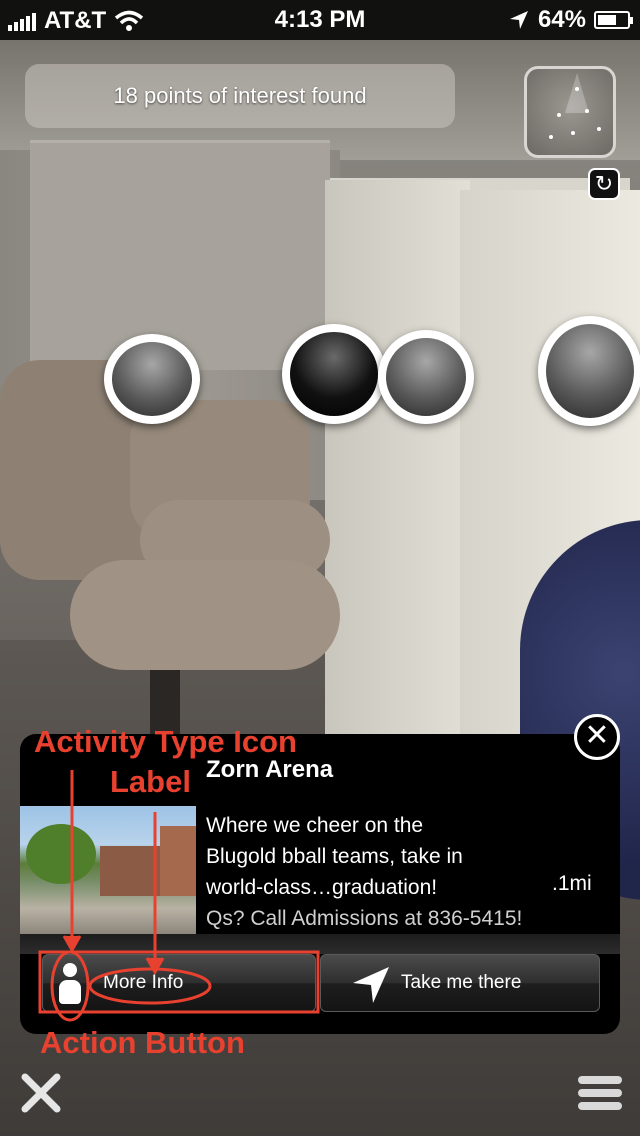 This screenshot has width=640, height=1136. What do you see at coordinates (572, 883) in the screenshot?
I see `distance-label: .1mi` at bounding box center [572, 883].